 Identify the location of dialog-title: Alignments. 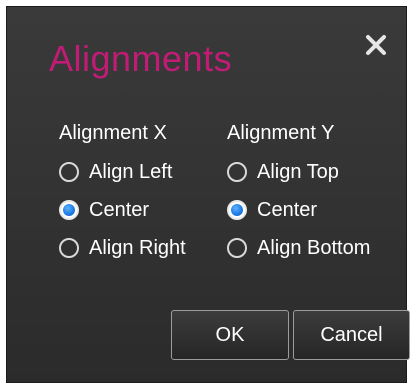
(141, 58).